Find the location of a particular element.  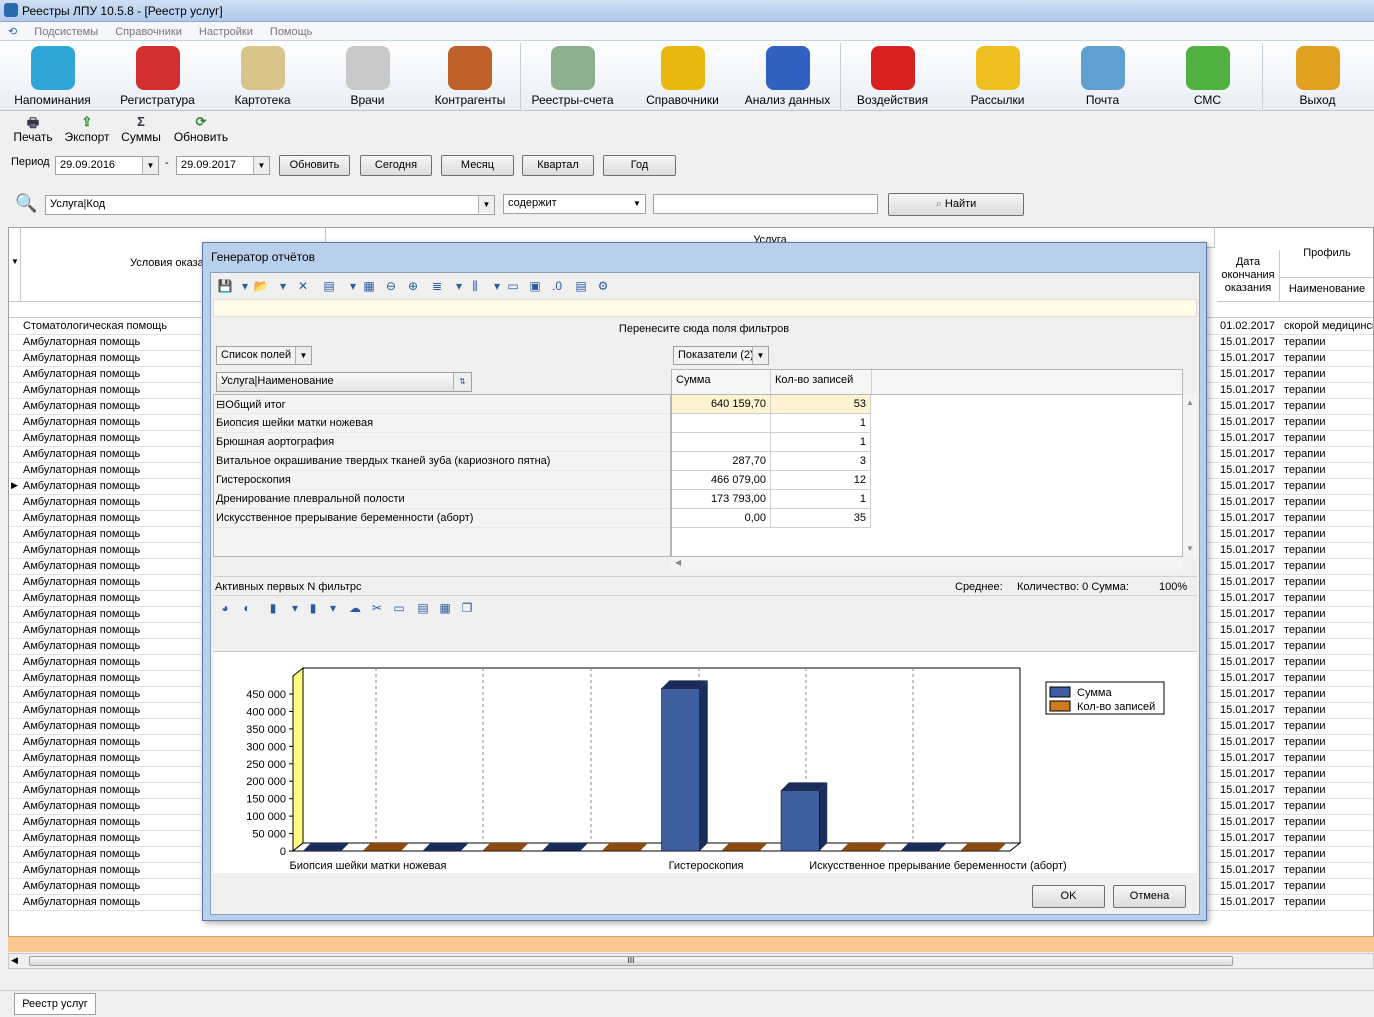

ribbon-button-people: Контрагенты is located at coordinates (470, 76).